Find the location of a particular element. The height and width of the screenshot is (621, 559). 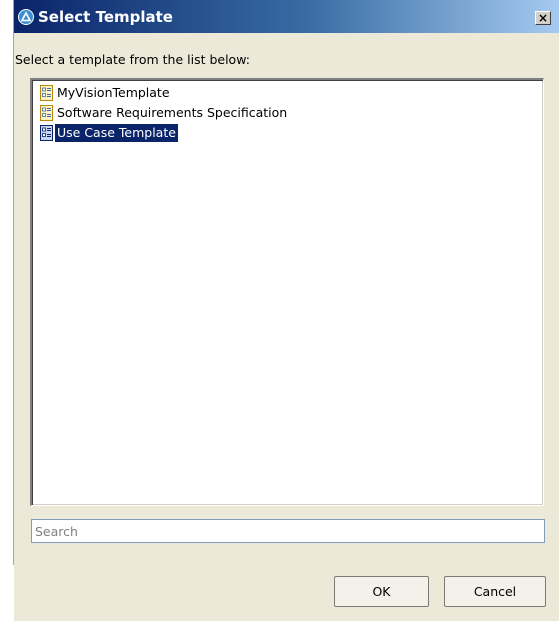

ok-button: OK is located at coordinates (381, 591).